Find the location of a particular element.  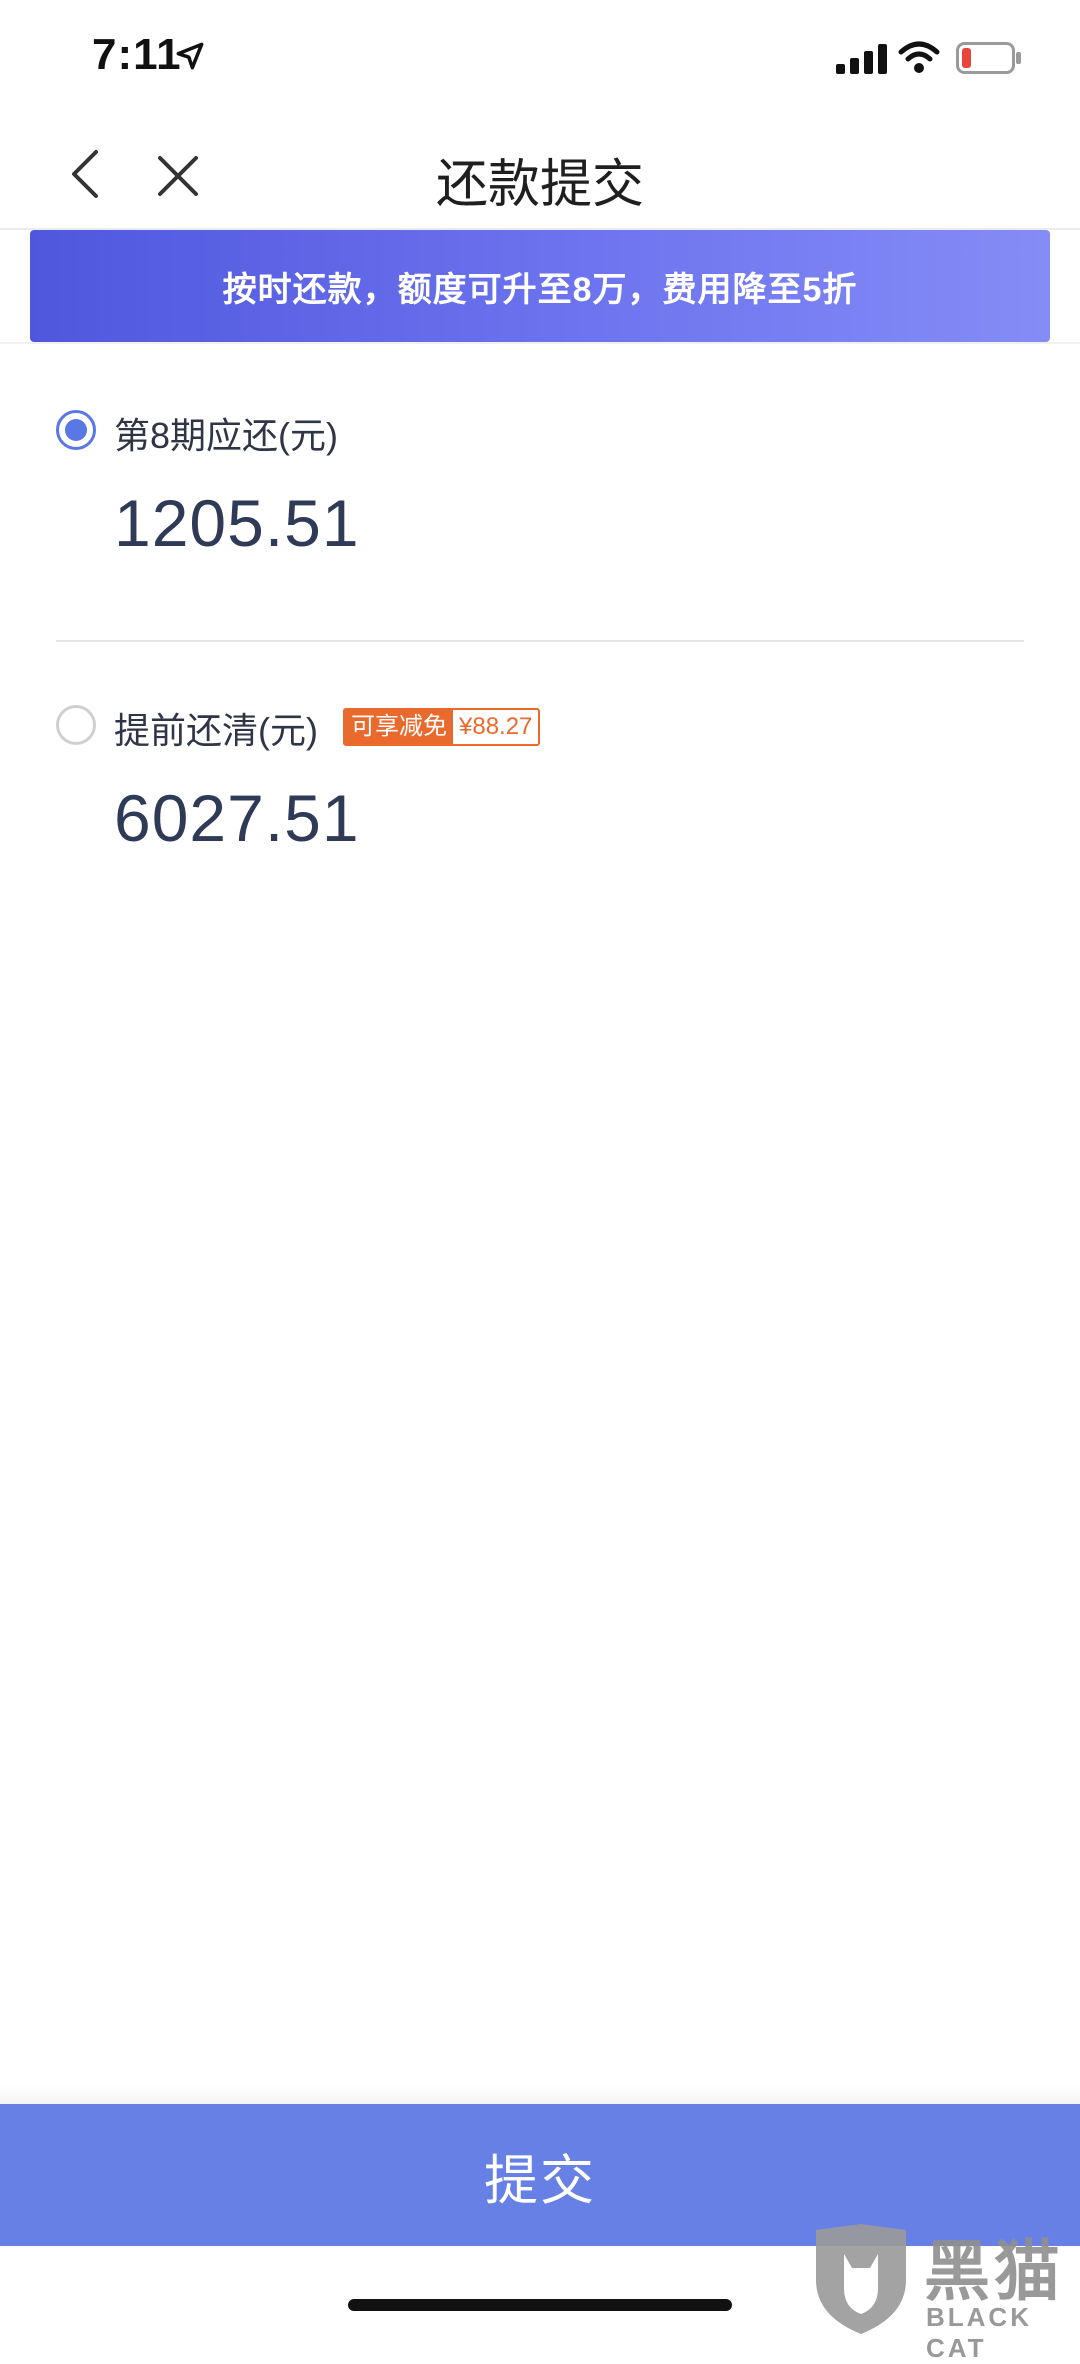

option-label: 提前还清(元) is located at coordinates (216, 730).